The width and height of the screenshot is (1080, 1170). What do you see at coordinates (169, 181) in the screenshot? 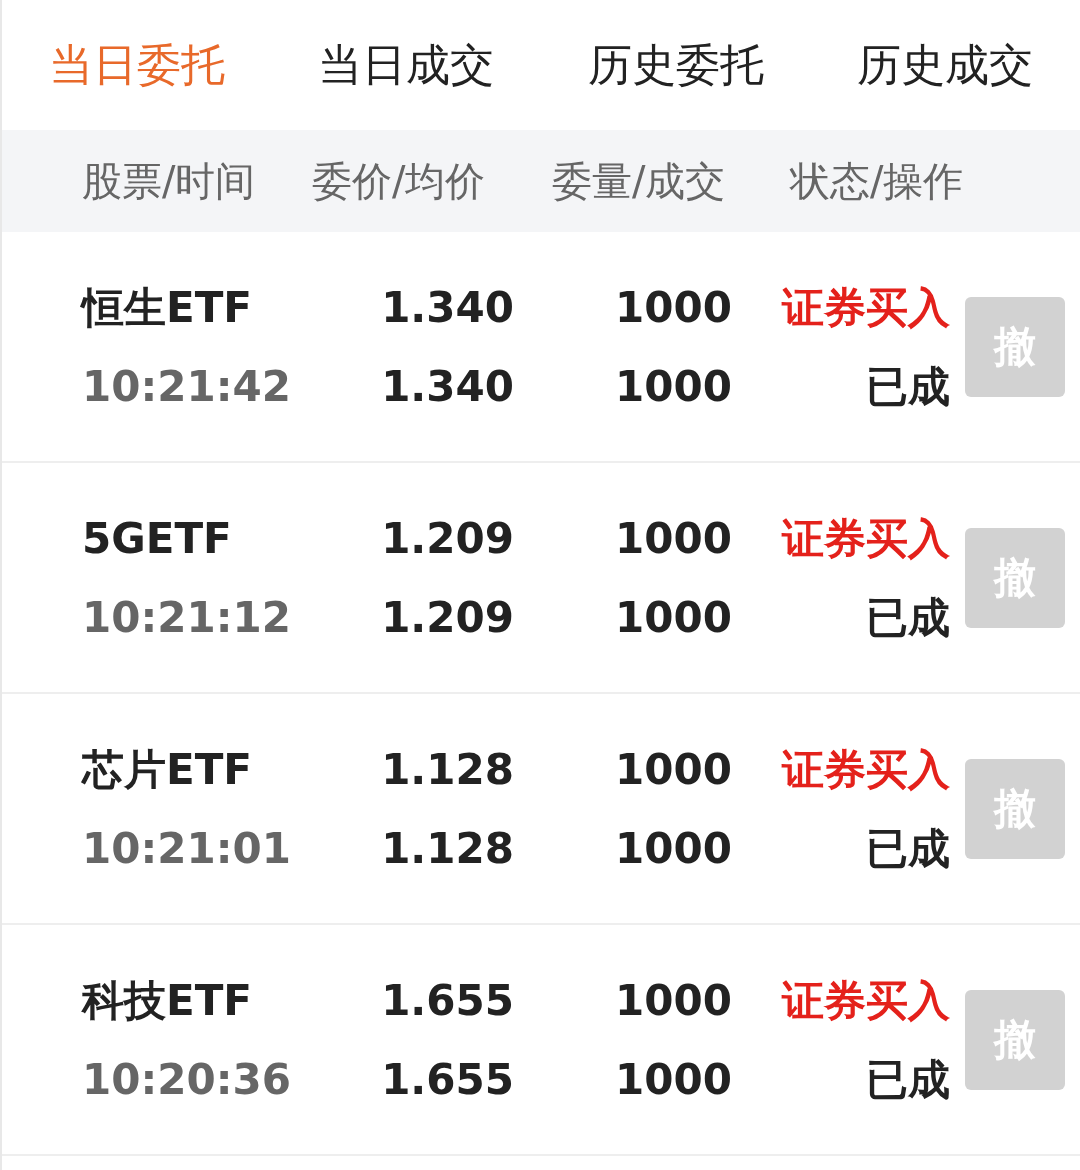
I see `column-header: 股票/时间` at bounding box center [169, 181].